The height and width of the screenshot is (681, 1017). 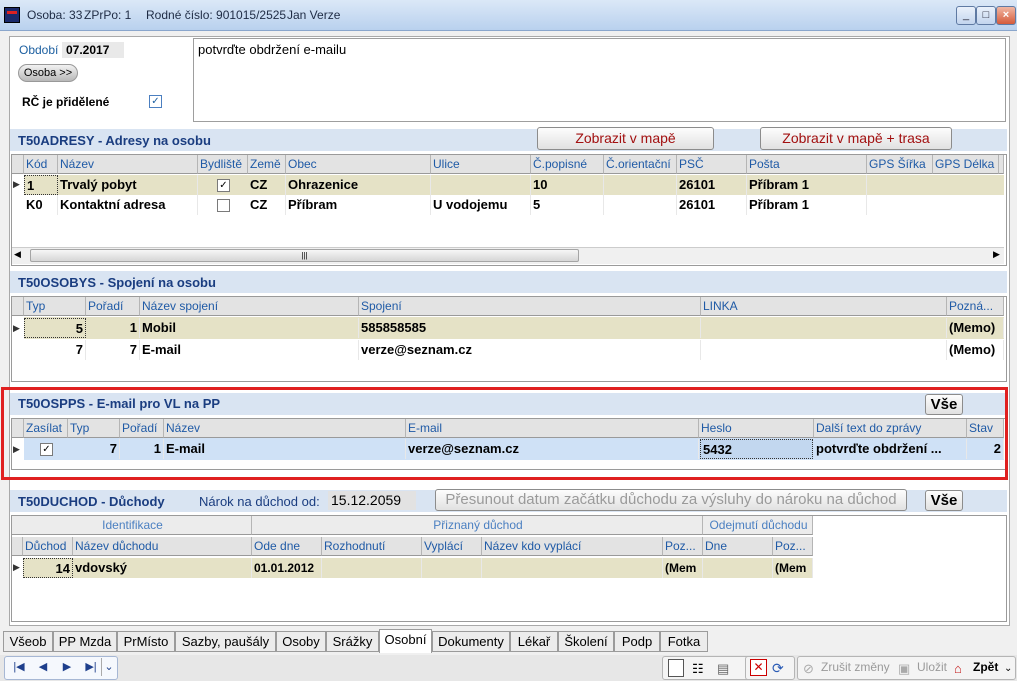 I want to click on adresy-col-psc: PSČ, so click(x=712, y=164).